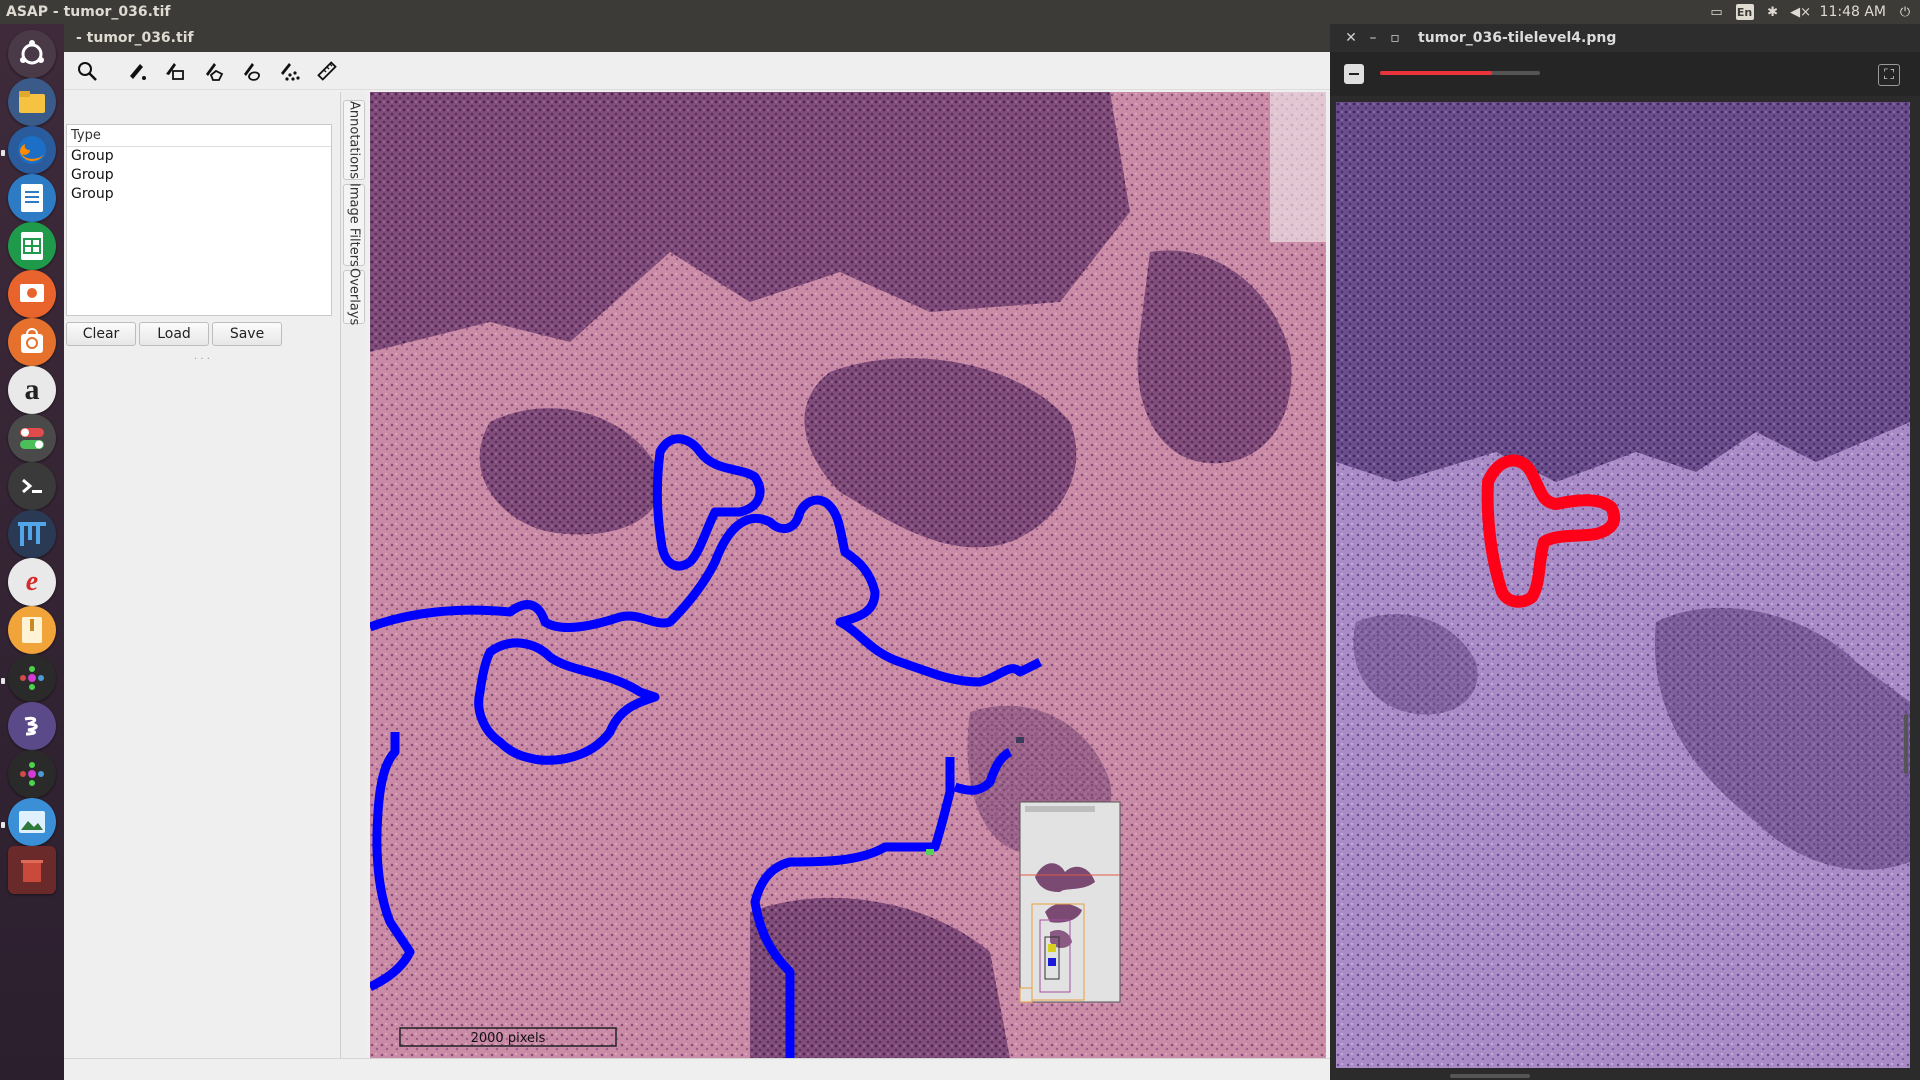 Image resolution: width=1920 pixels, height=1080 pixels. I want to click on annotations-type-header: Type, so click(199, 136).